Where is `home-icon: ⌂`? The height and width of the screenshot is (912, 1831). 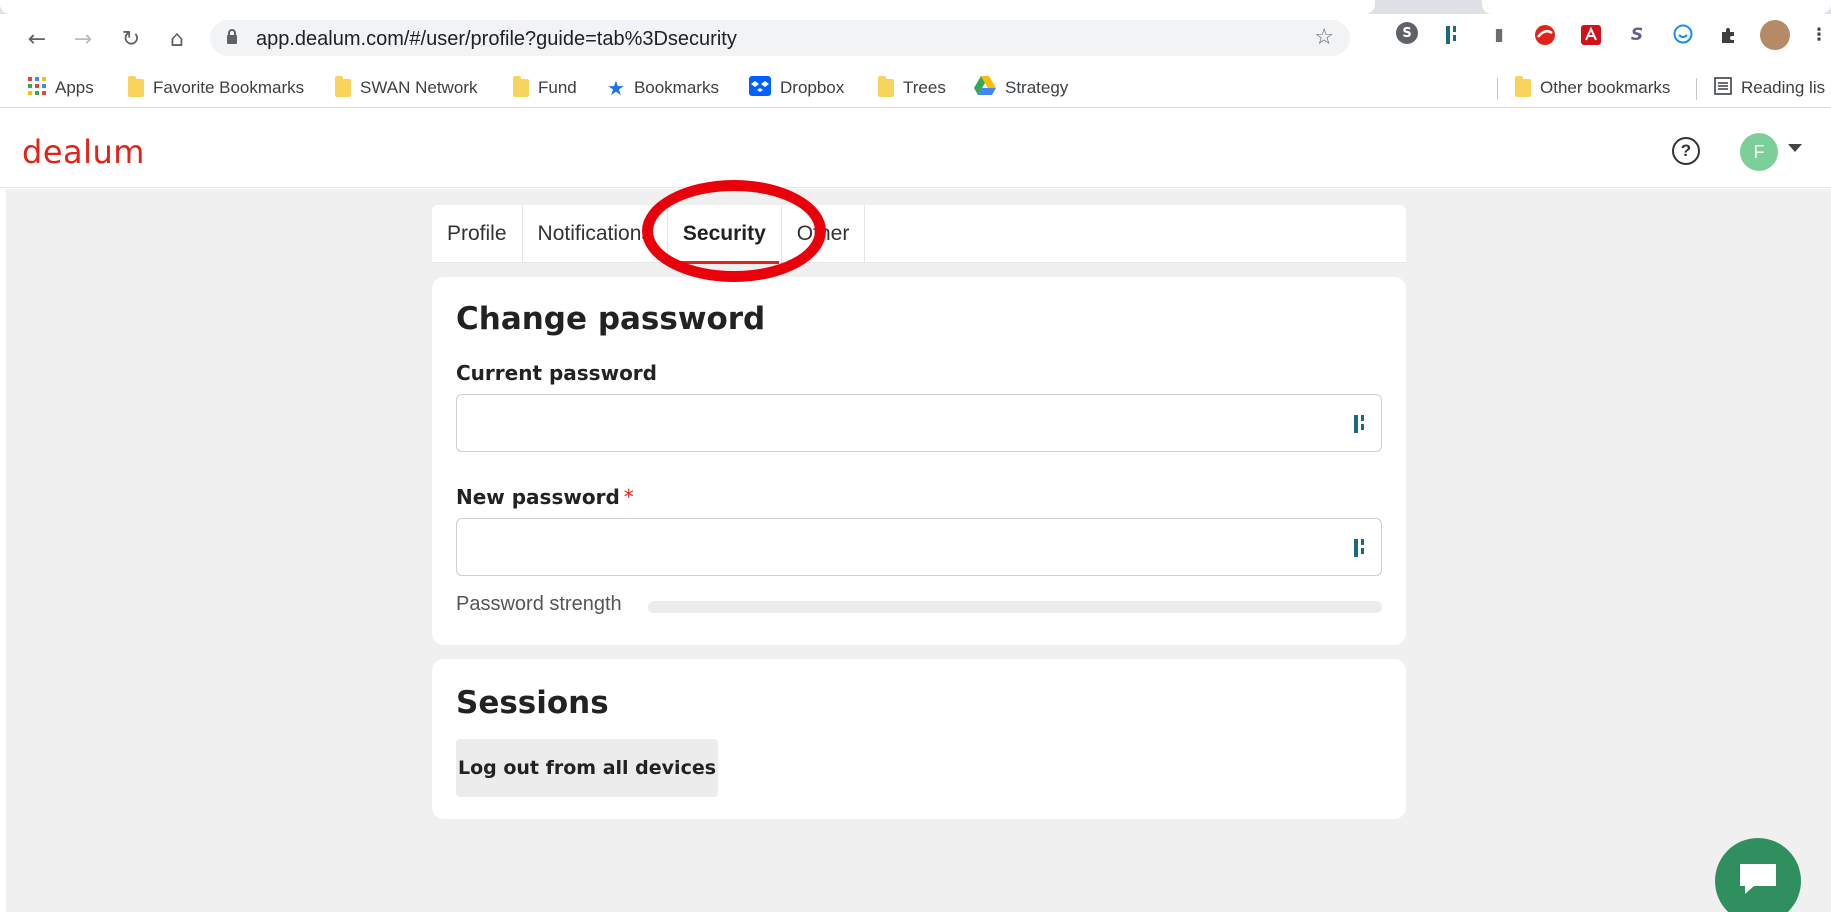 home-icon: ⌂ is located at coordinates (177, 39).